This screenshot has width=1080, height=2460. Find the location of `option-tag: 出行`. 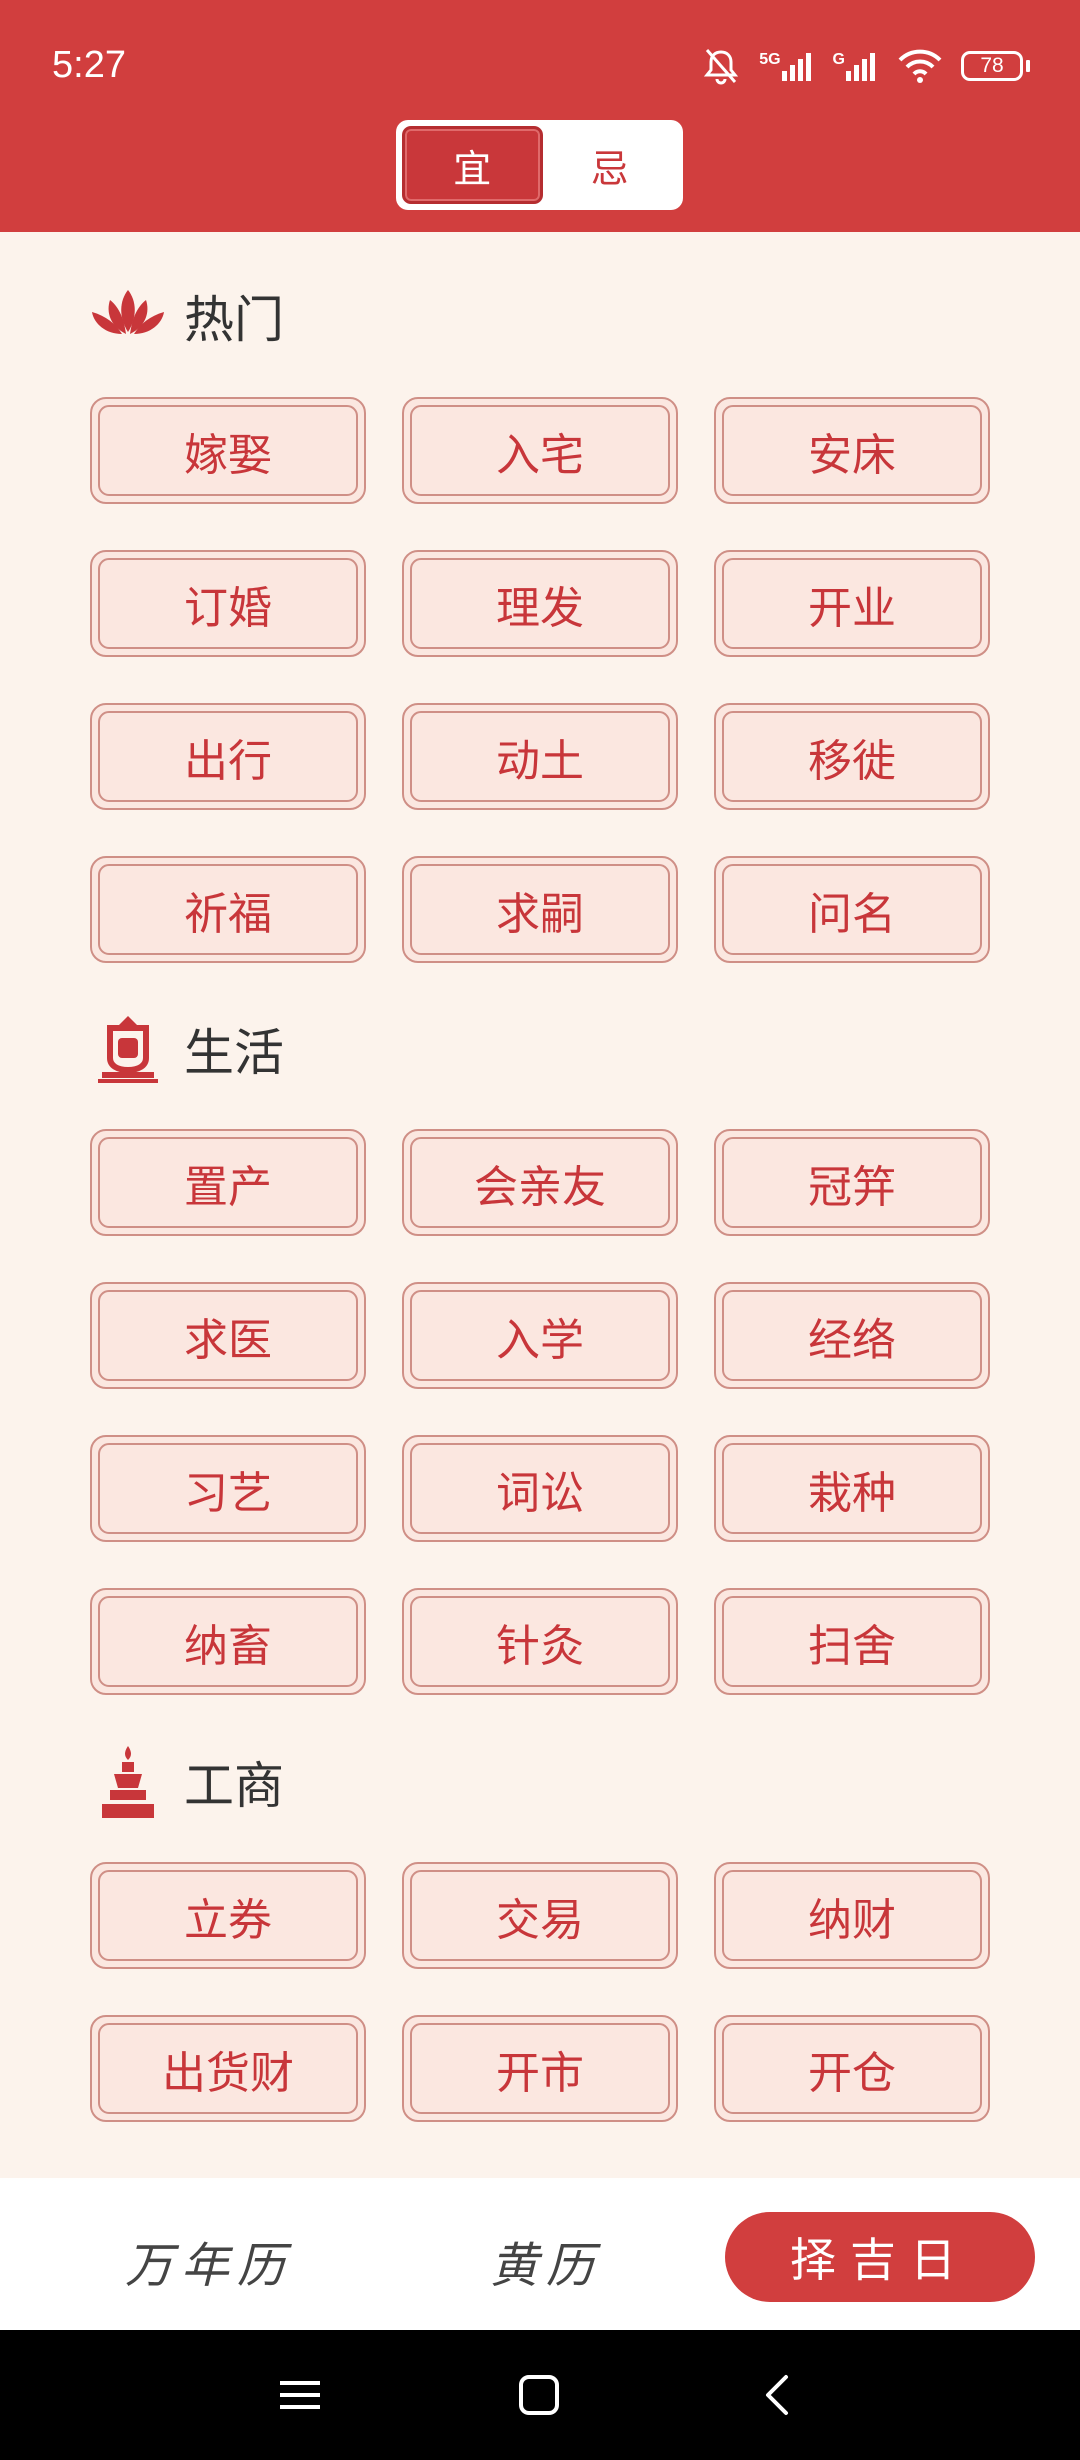

option-tag: 出行 is located at coordinates (228, 756).